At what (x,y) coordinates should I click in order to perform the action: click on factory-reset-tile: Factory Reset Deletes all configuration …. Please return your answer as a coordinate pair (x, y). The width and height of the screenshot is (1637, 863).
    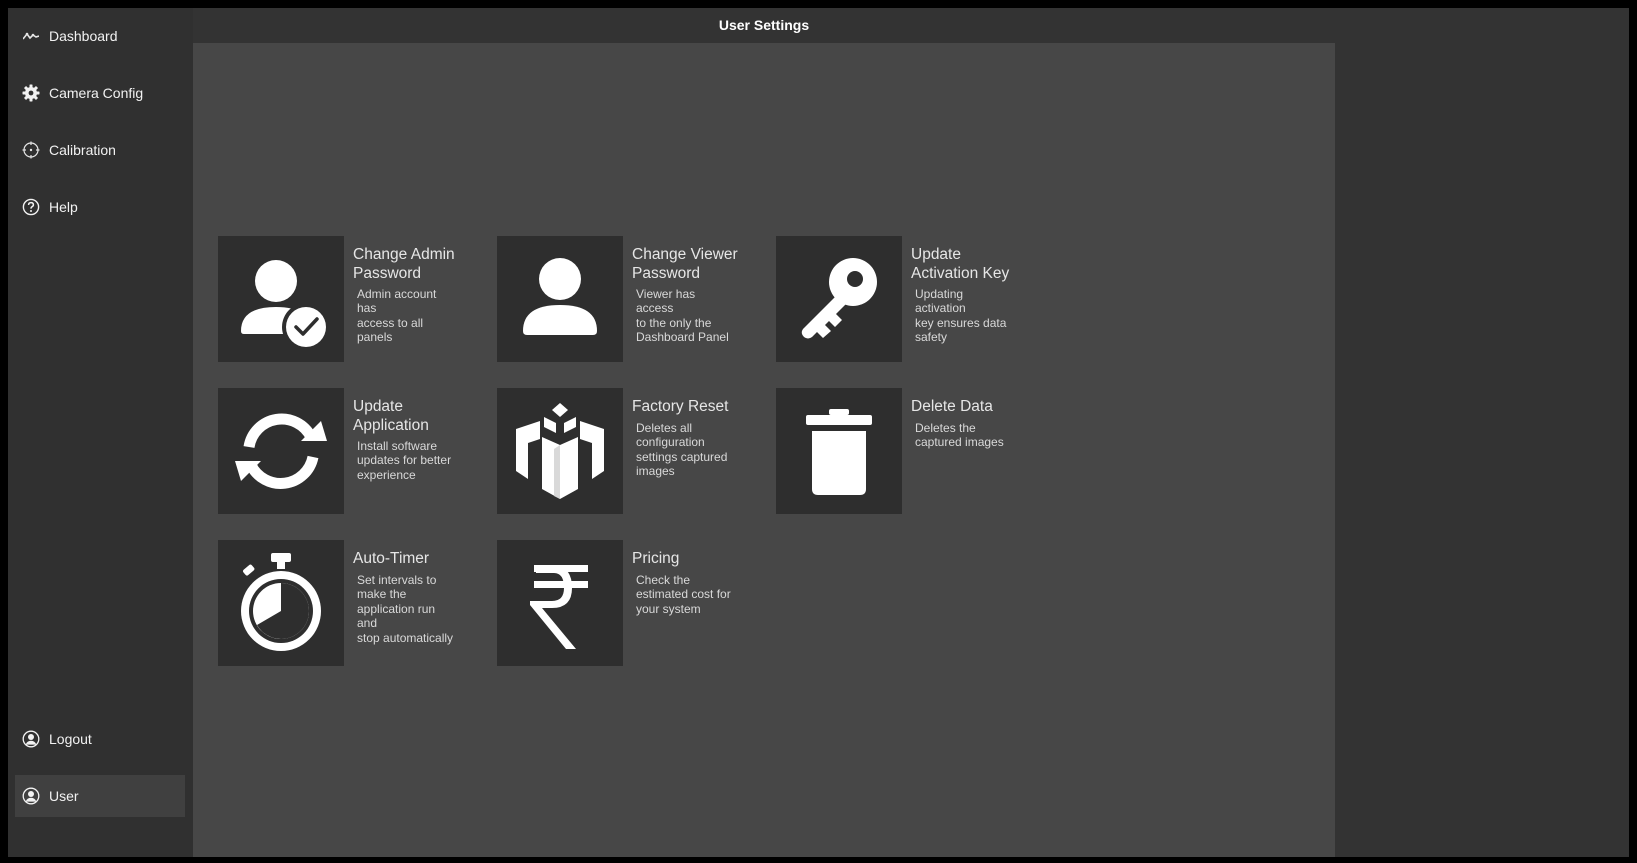
    Looking at the image, I should click on (622, 451).